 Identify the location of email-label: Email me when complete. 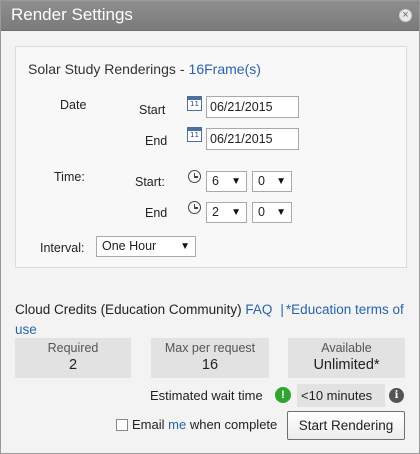
(204, 424).